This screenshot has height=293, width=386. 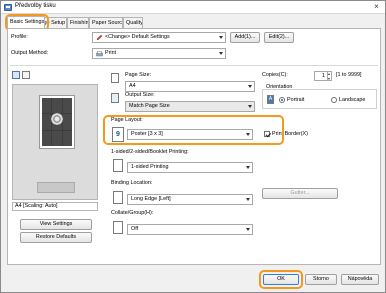 I want to click on tab-finishing: Finishing, so click(x=78, y=22).